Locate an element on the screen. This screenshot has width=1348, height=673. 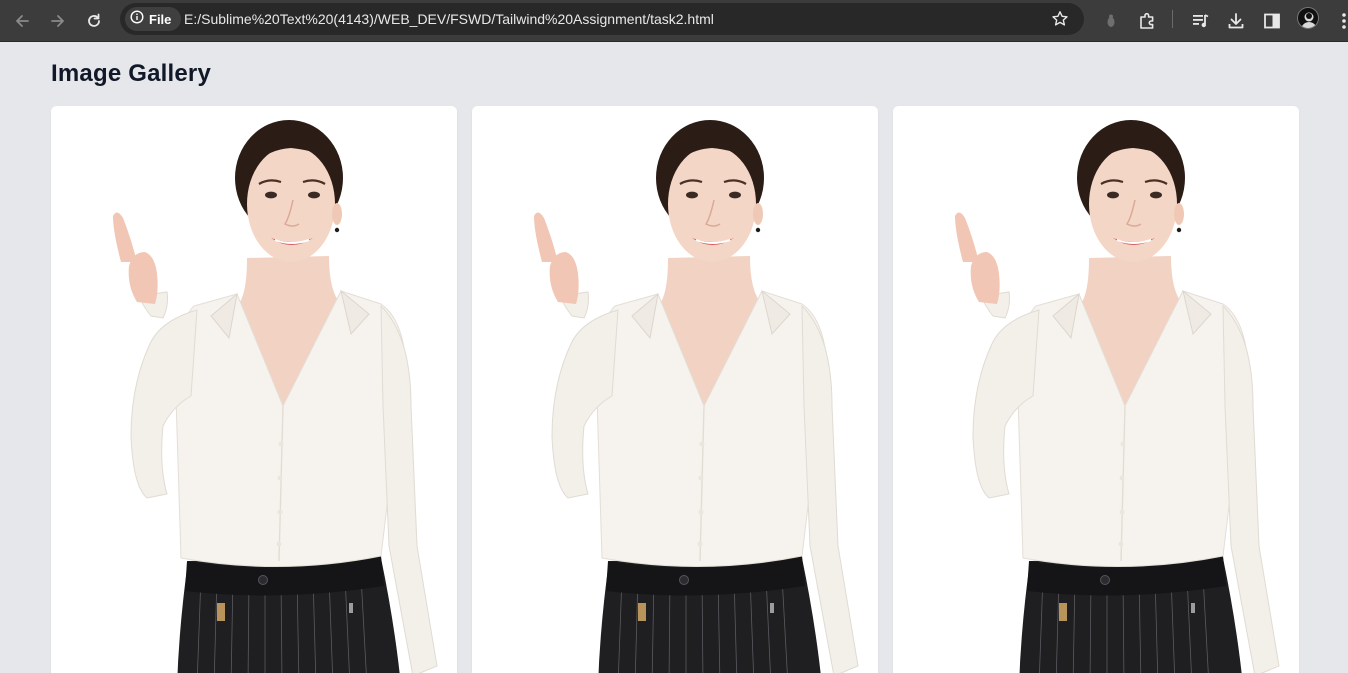
extensions-icon is located at coordinates (1147, 21).